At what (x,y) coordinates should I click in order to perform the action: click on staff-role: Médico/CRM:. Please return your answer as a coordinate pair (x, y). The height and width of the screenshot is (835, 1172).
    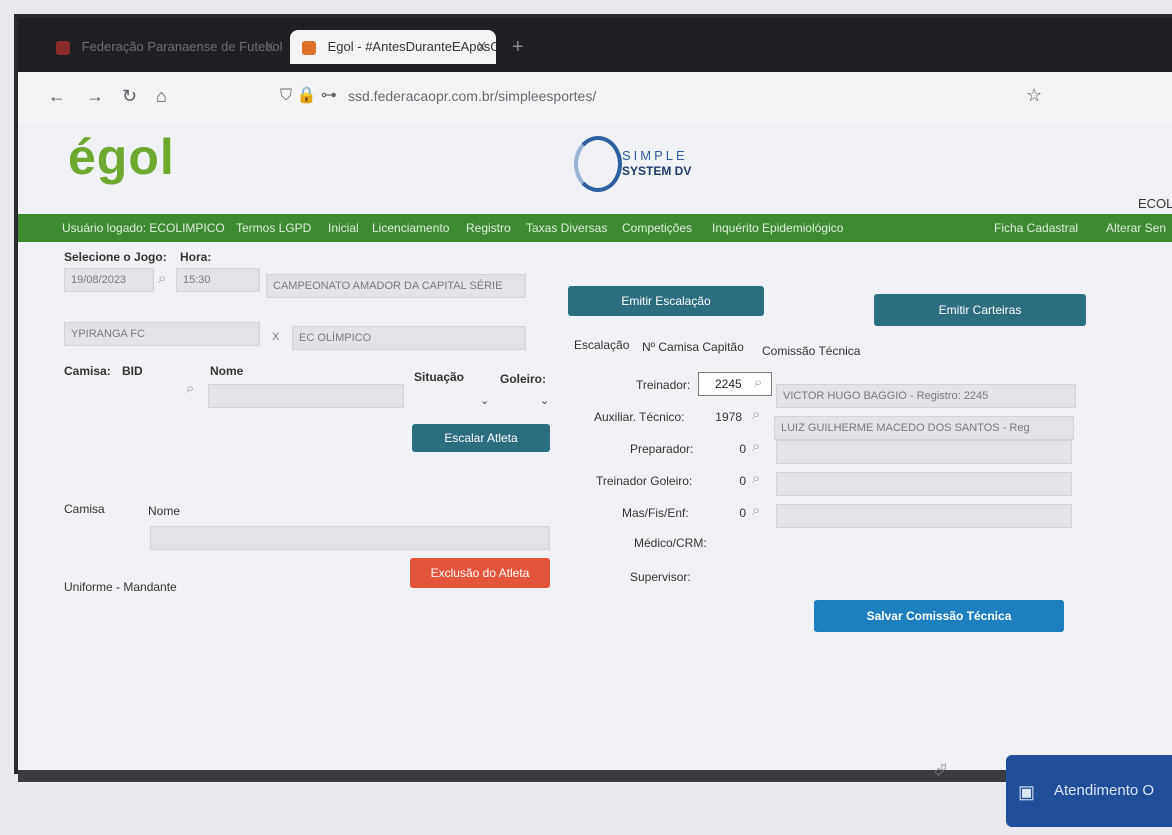
    Looking at the image, I should click on (670, 543).